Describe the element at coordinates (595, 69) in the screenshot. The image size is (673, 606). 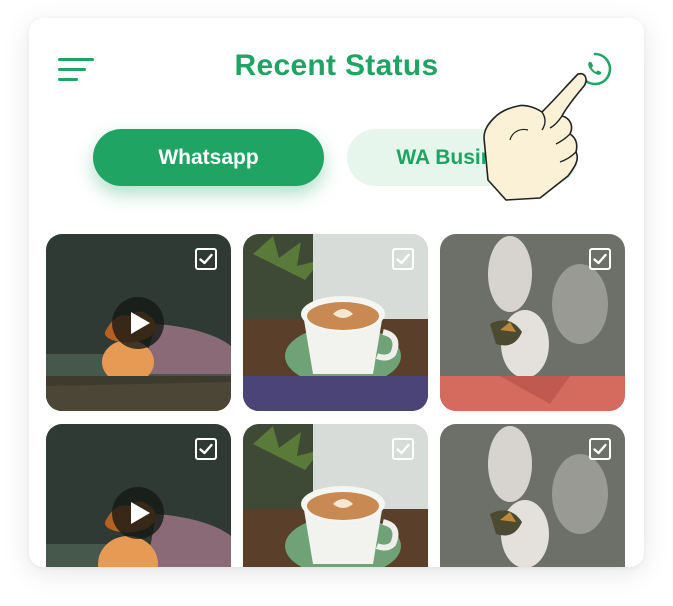
I see `whatsapp-icon` at that location.